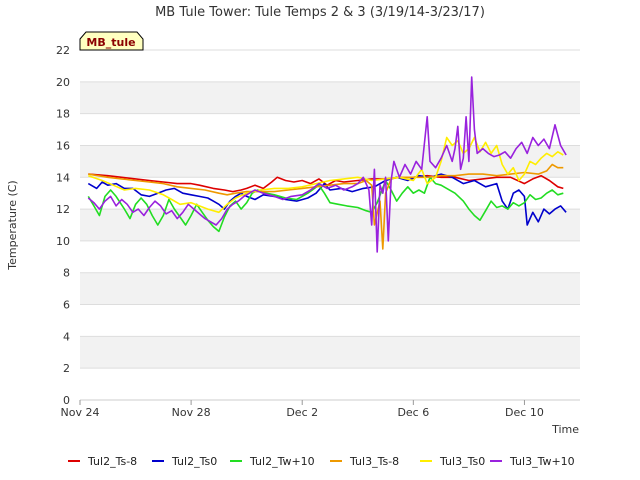  I want to click on y-tick-label: 2, so click(66, 368).